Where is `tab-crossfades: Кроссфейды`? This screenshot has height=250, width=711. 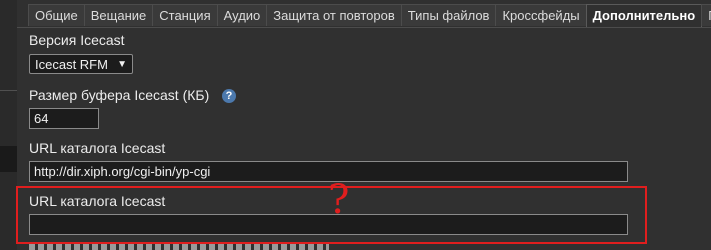
tab-crossfades: Кроссфейды is located at coordinates (541, 15).